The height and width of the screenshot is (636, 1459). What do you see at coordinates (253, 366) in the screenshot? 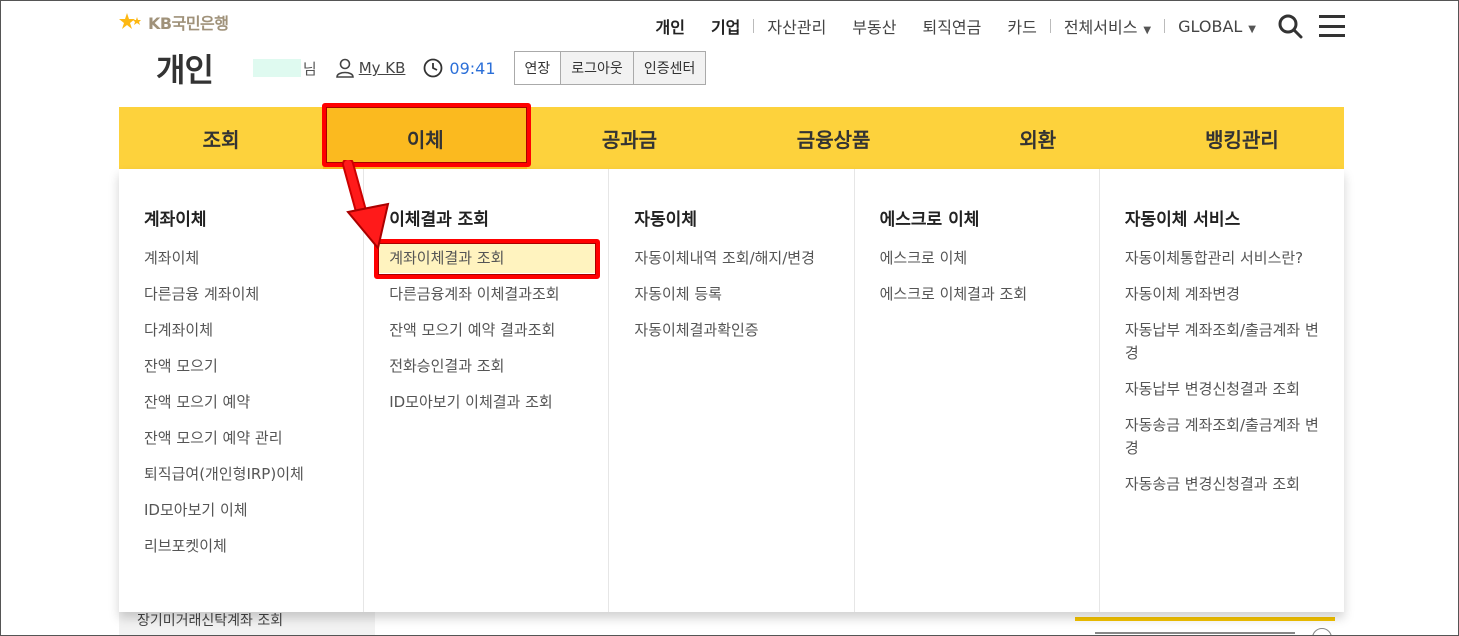
I see `menu-item: 잔액 모으기` at bounding box center [253, 366].